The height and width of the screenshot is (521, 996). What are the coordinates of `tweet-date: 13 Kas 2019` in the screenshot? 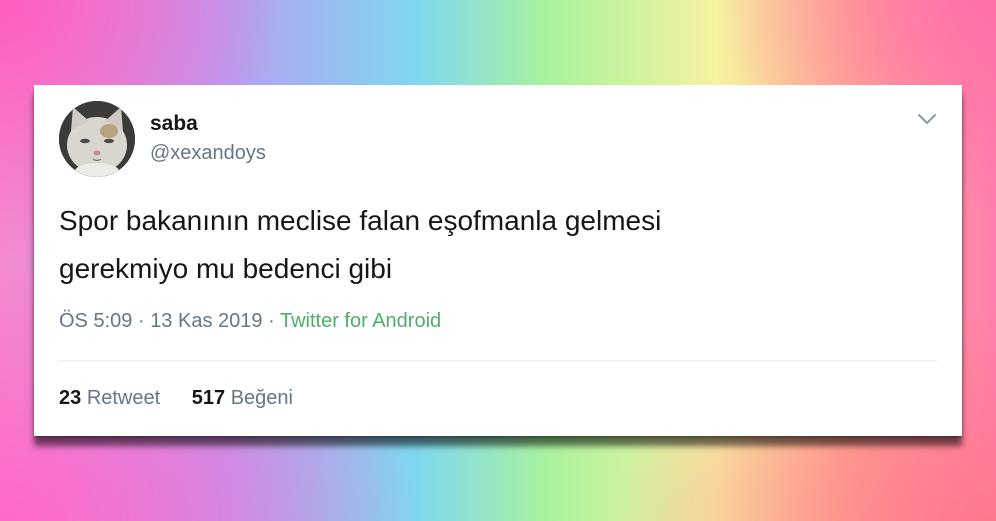 It's located at (206, 321).